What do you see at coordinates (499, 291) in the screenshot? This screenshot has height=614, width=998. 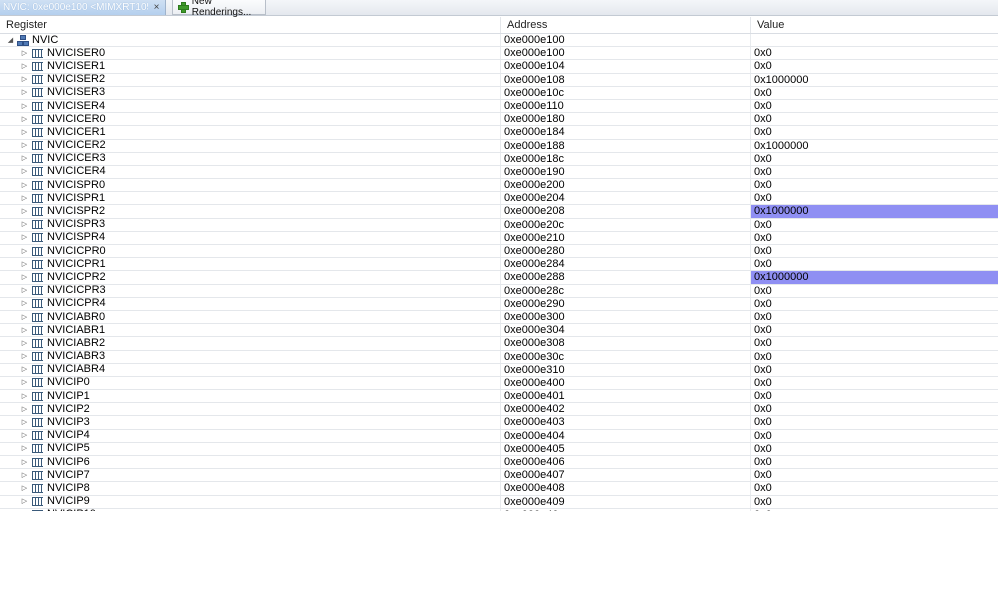 I see `table-row: ▷ NVICICPR3 0xe000e28c 0x0` at bounding box center [499, 291].